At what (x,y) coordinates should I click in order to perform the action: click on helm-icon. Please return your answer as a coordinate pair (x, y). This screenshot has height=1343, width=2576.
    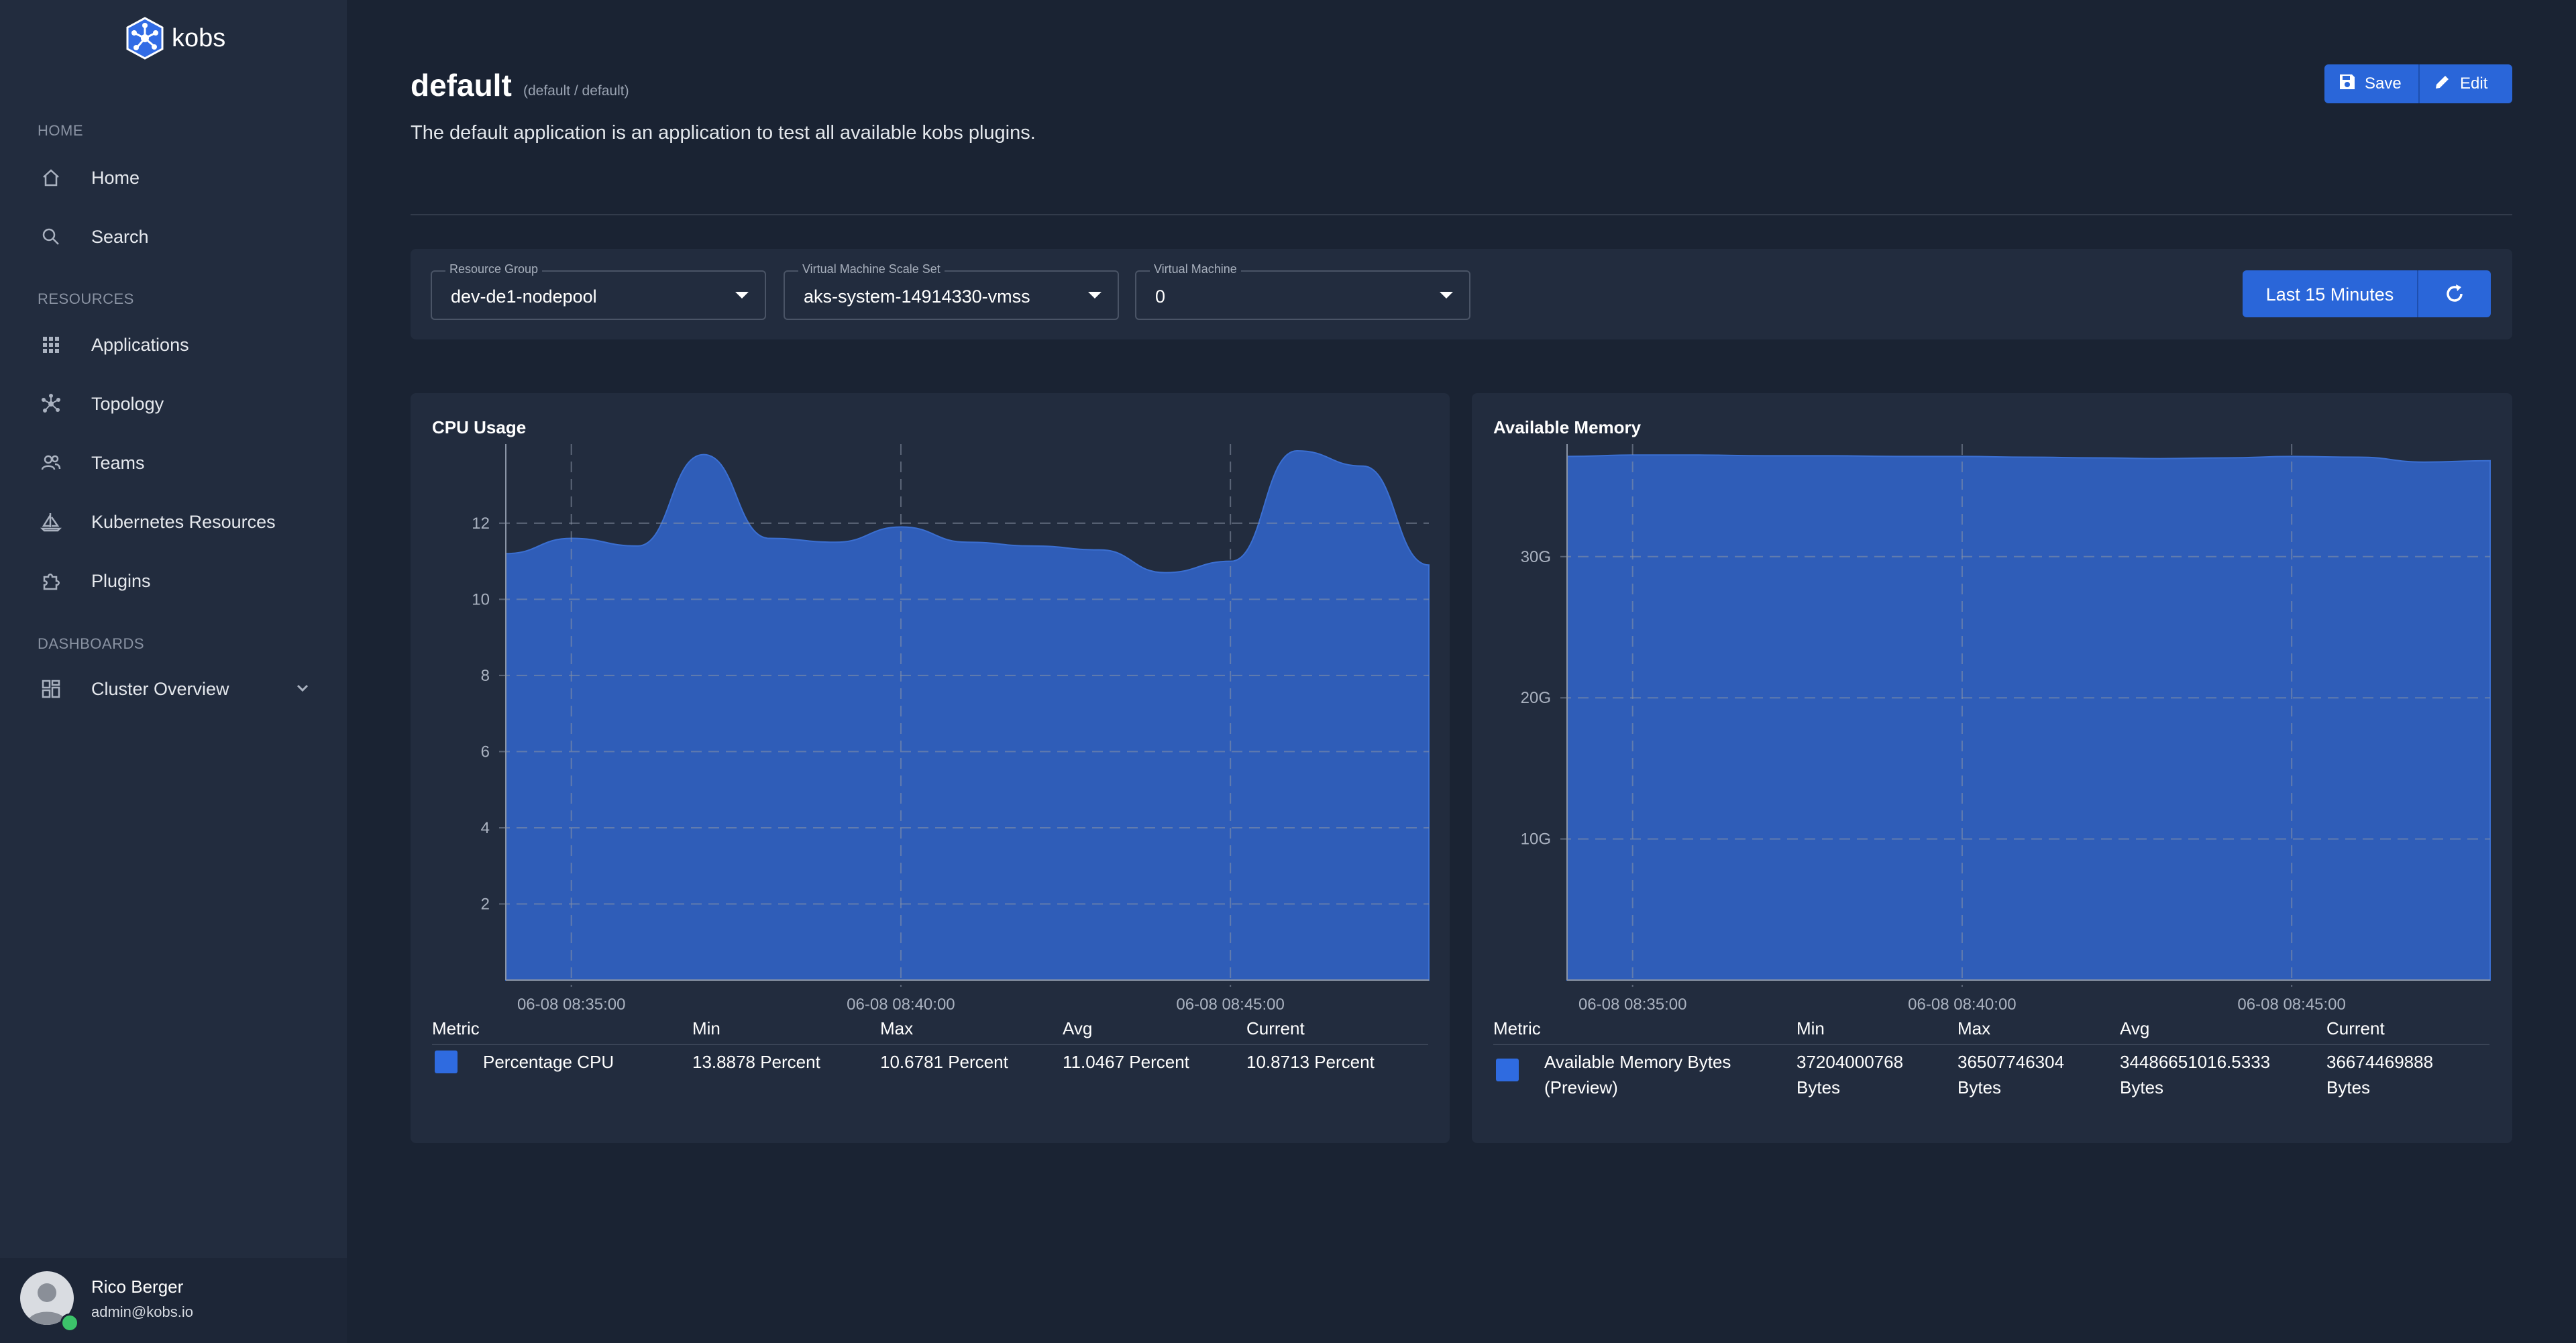
    Looking at the image, I should click on (51, 521).